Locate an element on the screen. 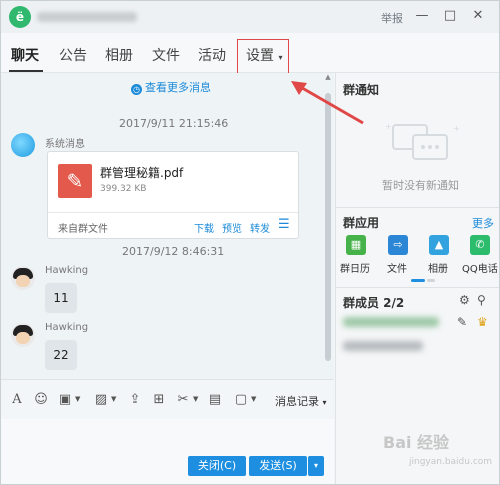 Image resolution: width=500 pixels, height=485 pixels. baidu-watermark: Bai 经验 is located at coordinates (416, 442).